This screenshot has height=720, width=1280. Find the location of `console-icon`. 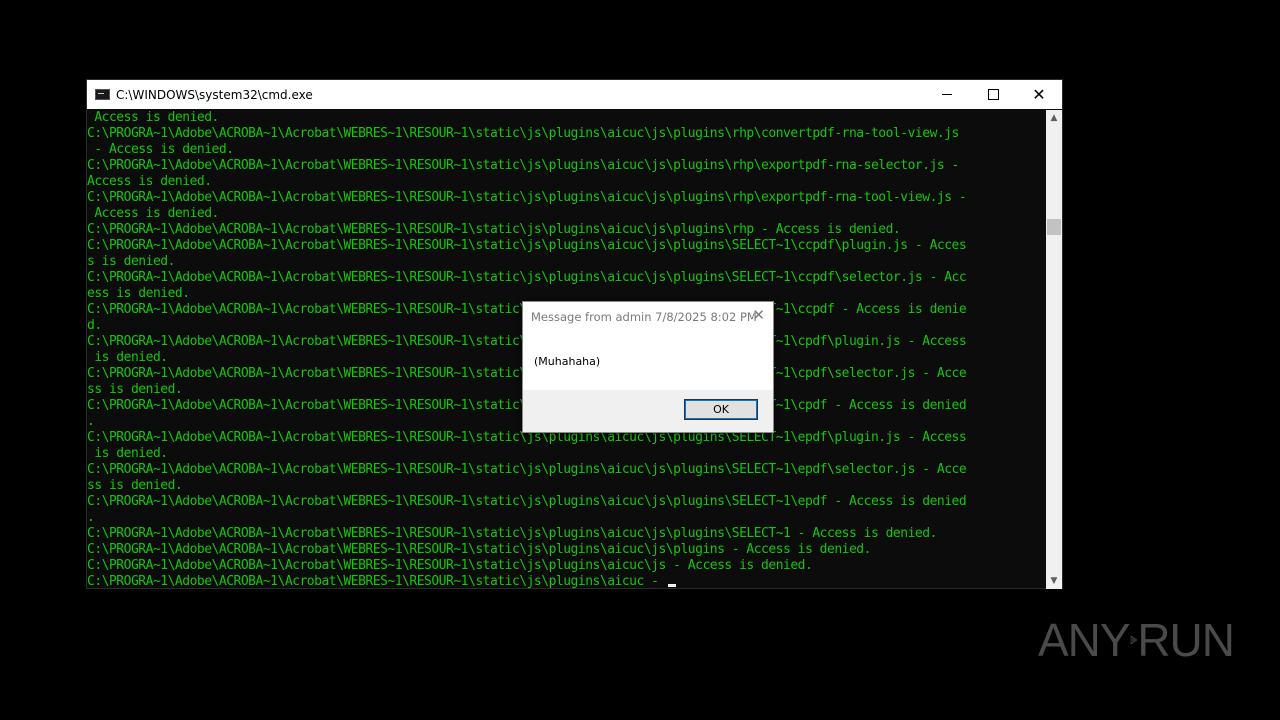

console-icon is located at coordinates (102, 94).